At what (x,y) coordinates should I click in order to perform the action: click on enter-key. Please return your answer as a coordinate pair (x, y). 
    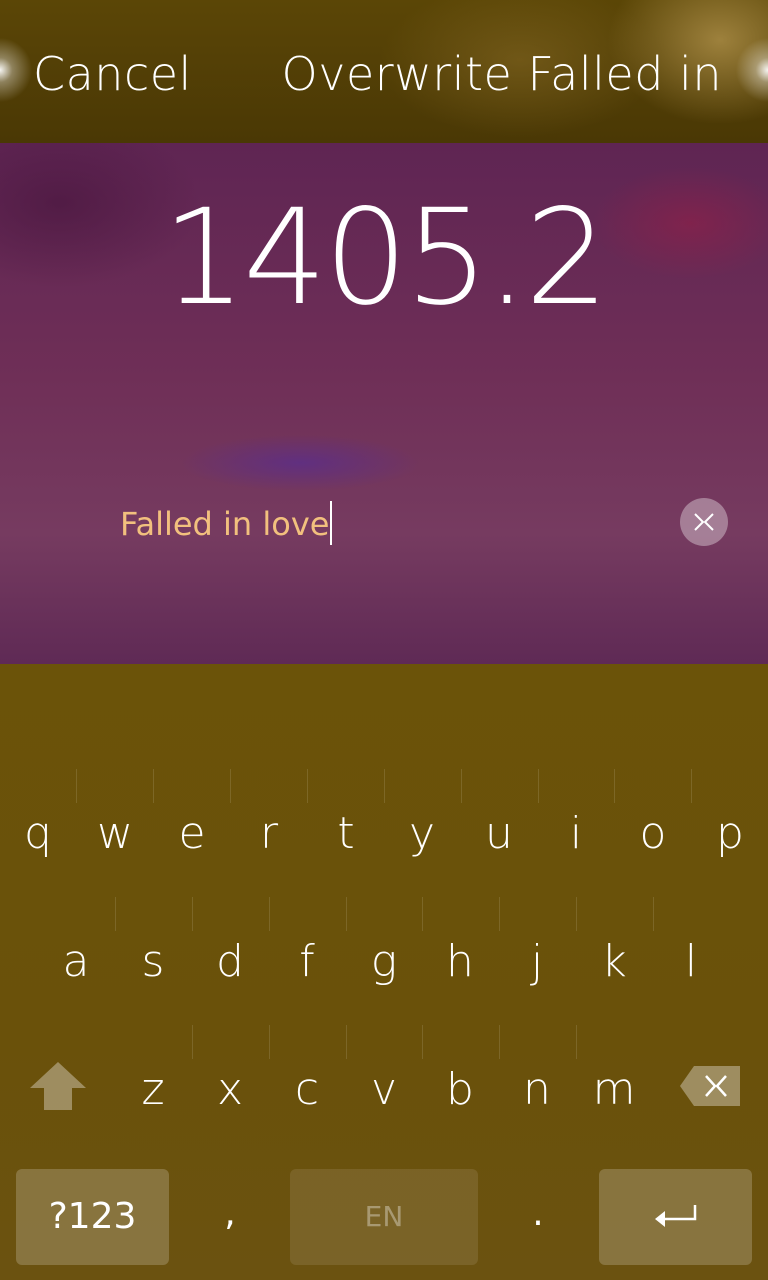
    Looking at the image, I should click on (675, 1217).